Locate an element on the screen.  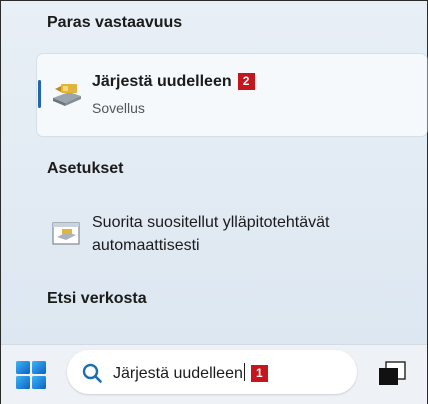
callout-badge-1: 1 is located at coordinates (259, 373).